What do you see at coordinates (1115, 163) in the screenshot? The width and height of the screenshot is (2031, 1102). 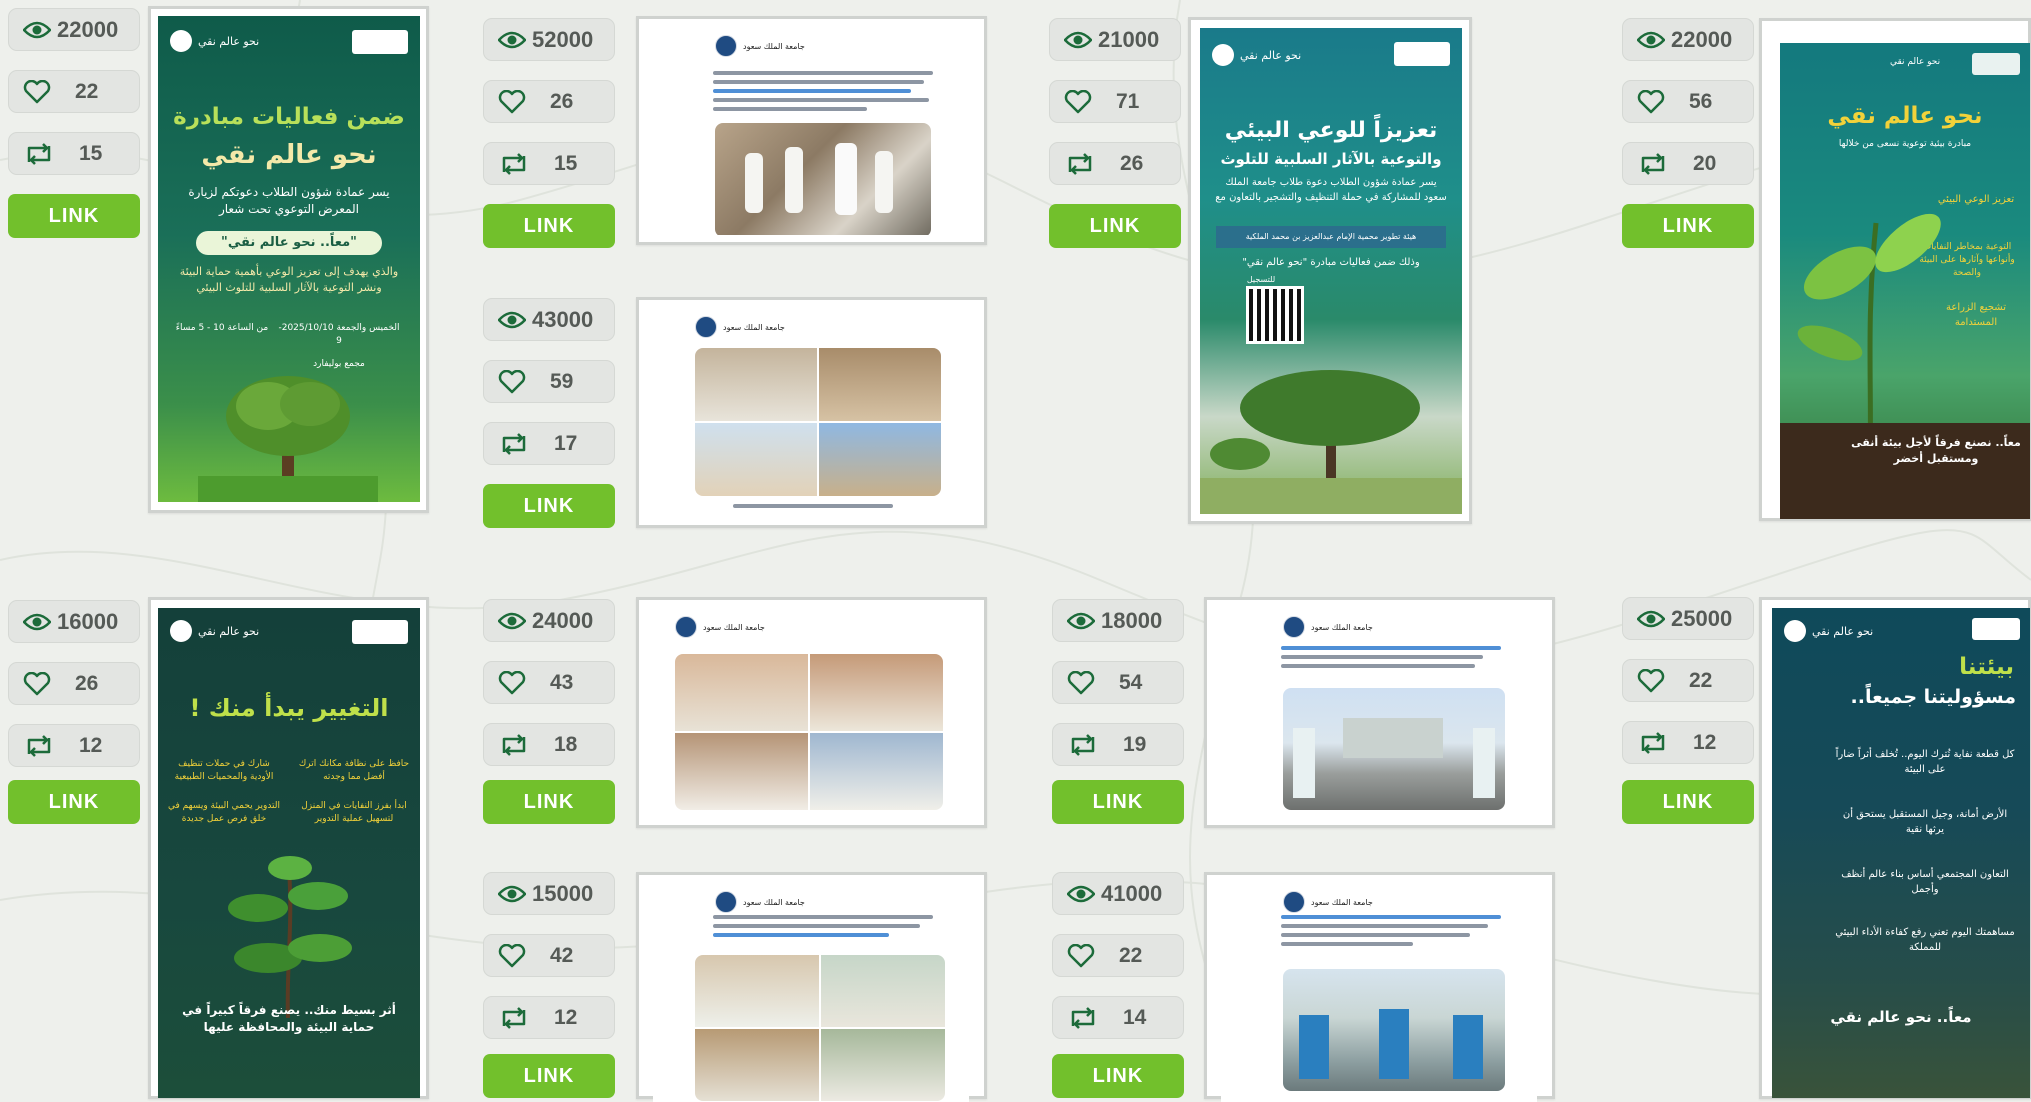 I see `shares-counter: 26` at bounding box center [1115, 163].